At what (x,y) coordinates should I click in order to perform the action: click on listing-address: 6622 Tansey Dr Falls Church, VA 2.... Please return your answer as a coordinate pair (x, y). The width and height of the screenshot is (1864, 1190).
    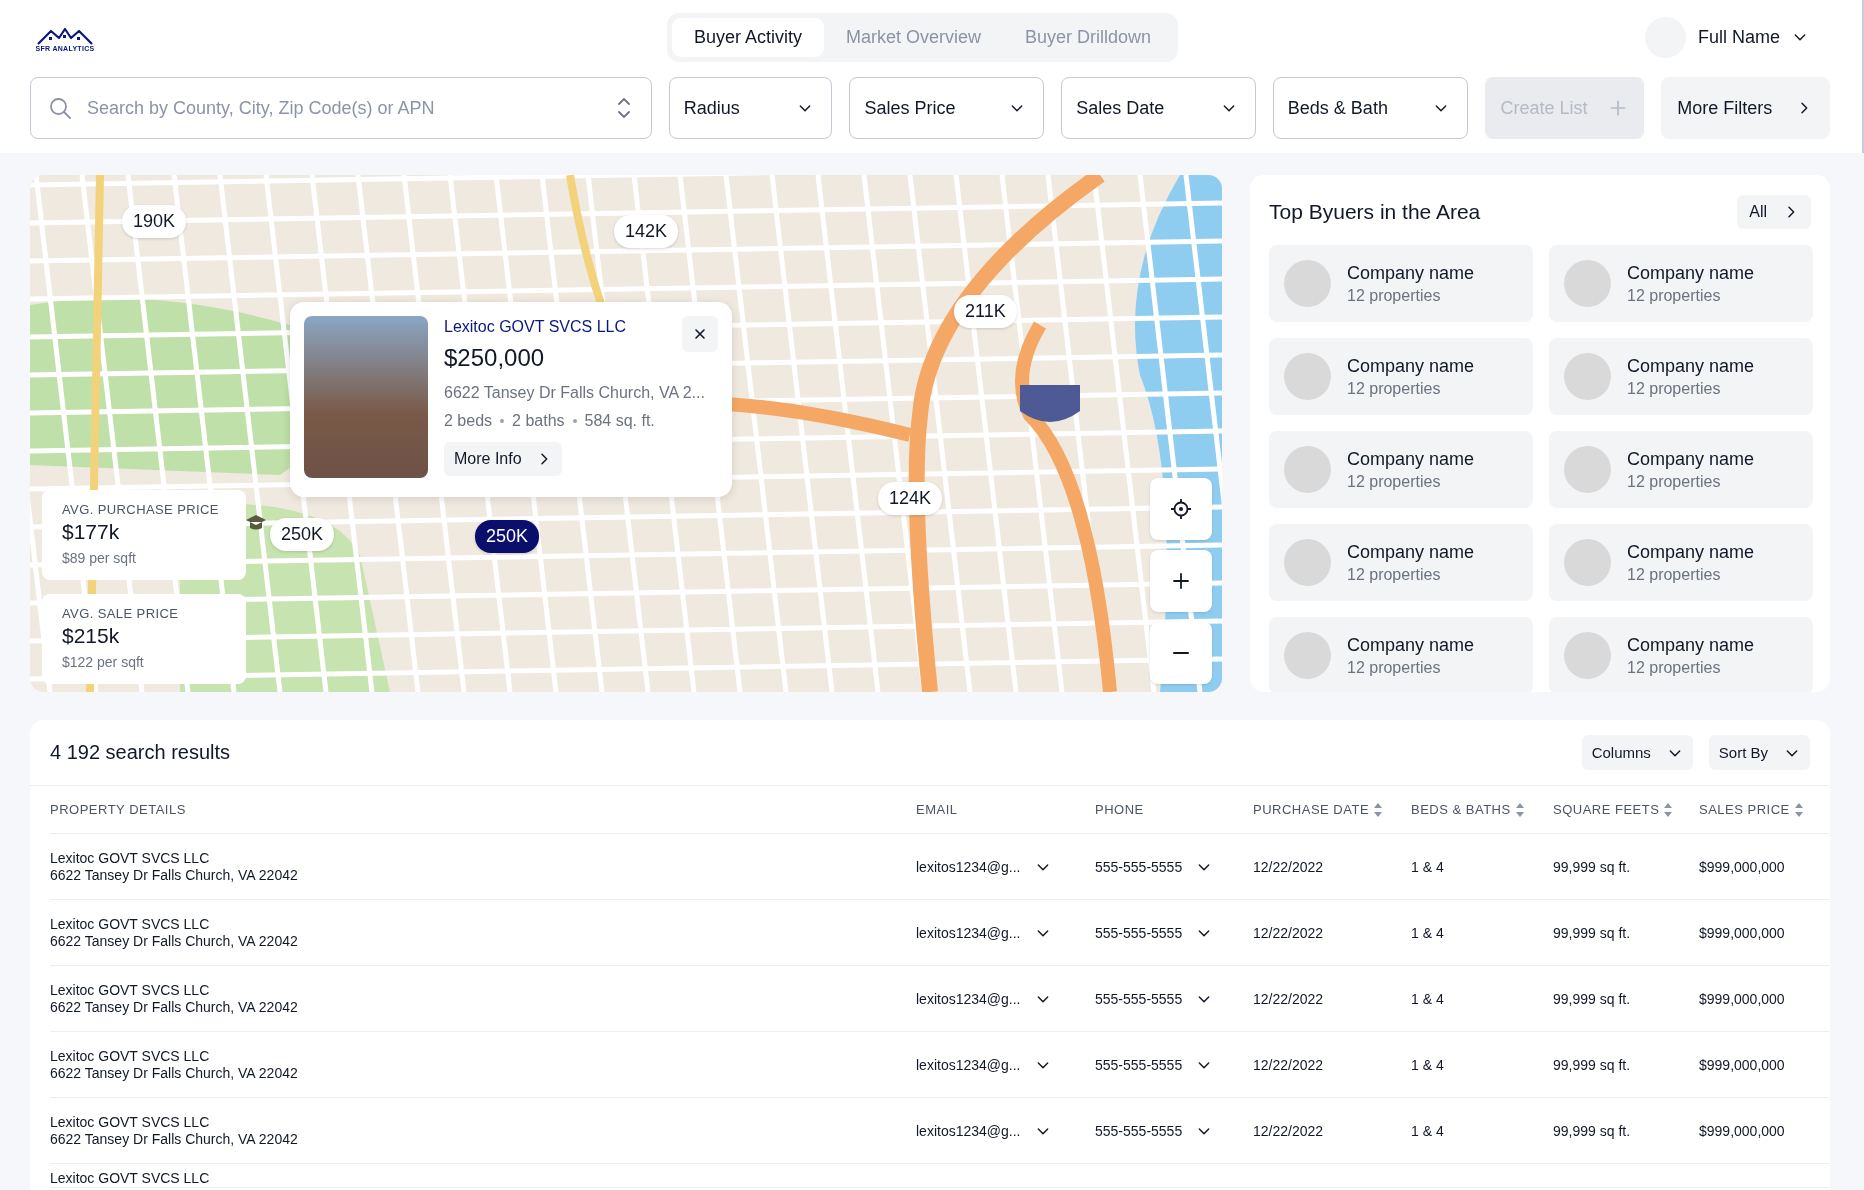
    Looking at the image, I should click on (575, 393).